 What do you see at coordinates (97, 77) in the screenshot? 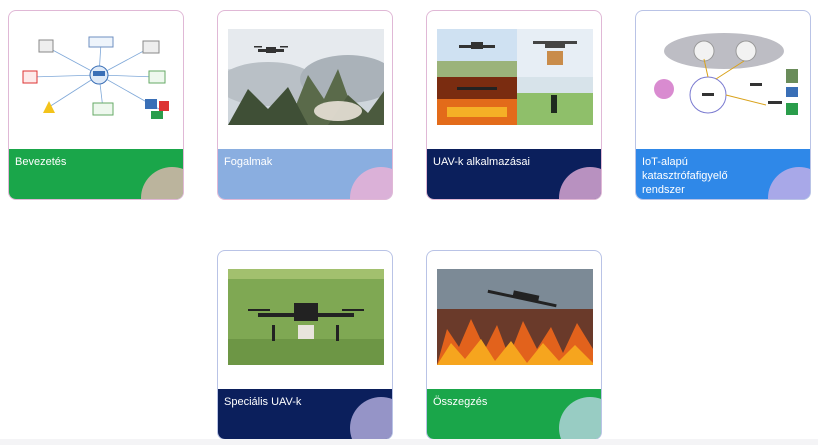
I see `network-diagram-image` at bounding box center [97, 77].